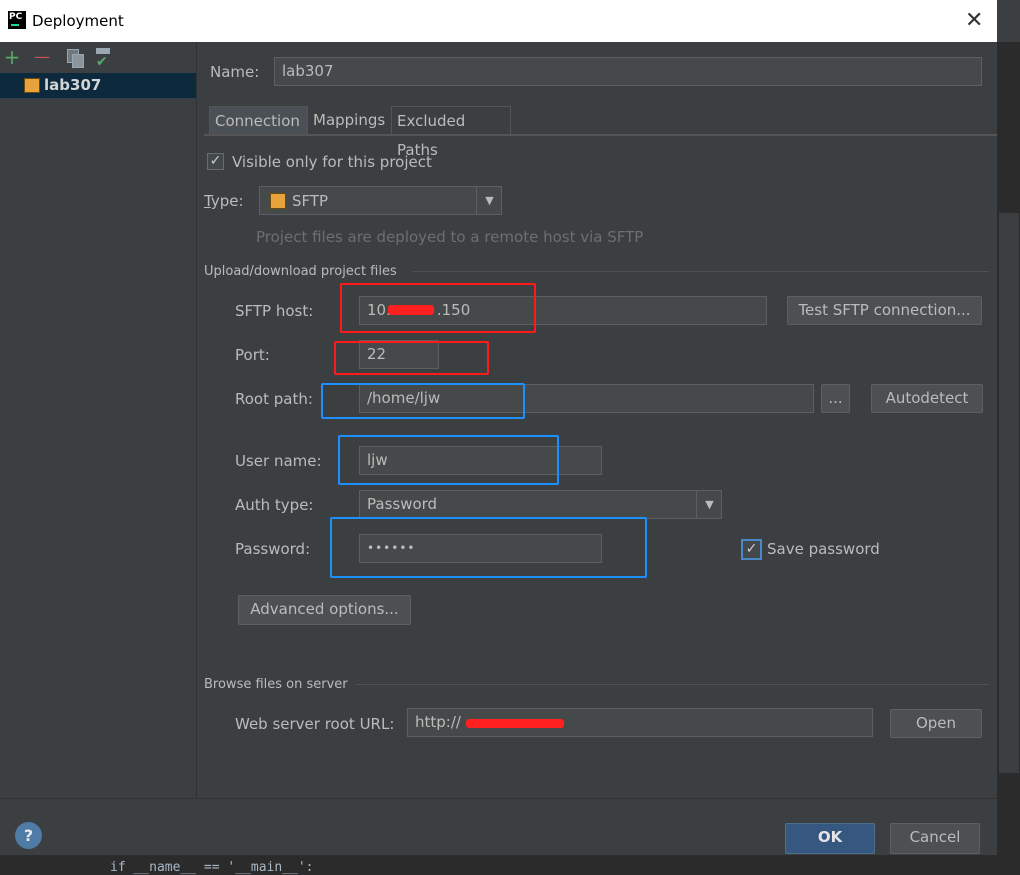 This screenshot has width=1020, height=875. What do you see at coordinates (274, 311) in the screenshot?
I see `sftp-host-label: SFTP host:` at bounding box center [274, 311].